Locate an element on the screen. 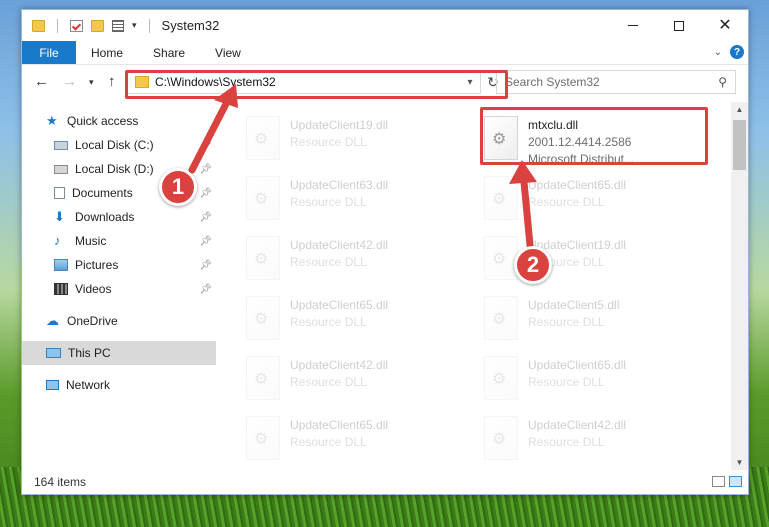 The height and width of the screenshot is (527, 769). recent-locations-icon: ▾ is located at coordinates (91, 82).